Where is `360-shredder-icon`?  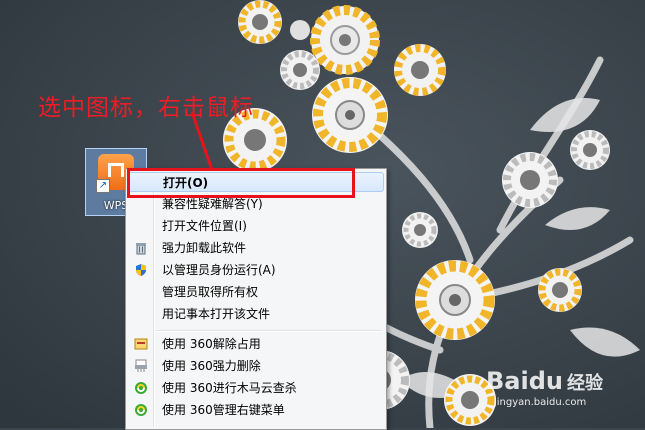
360-shredder-icon is located at coordinates (141, 365).